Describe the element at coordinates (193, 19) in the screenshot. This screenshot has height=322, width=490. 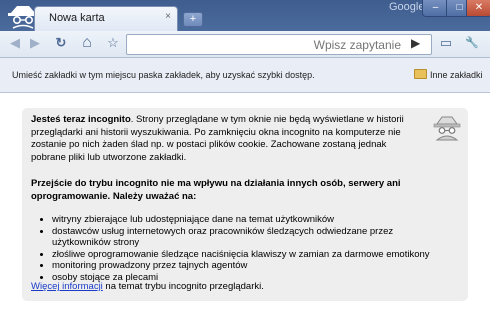
I see `new-tab-button: +` at that location.